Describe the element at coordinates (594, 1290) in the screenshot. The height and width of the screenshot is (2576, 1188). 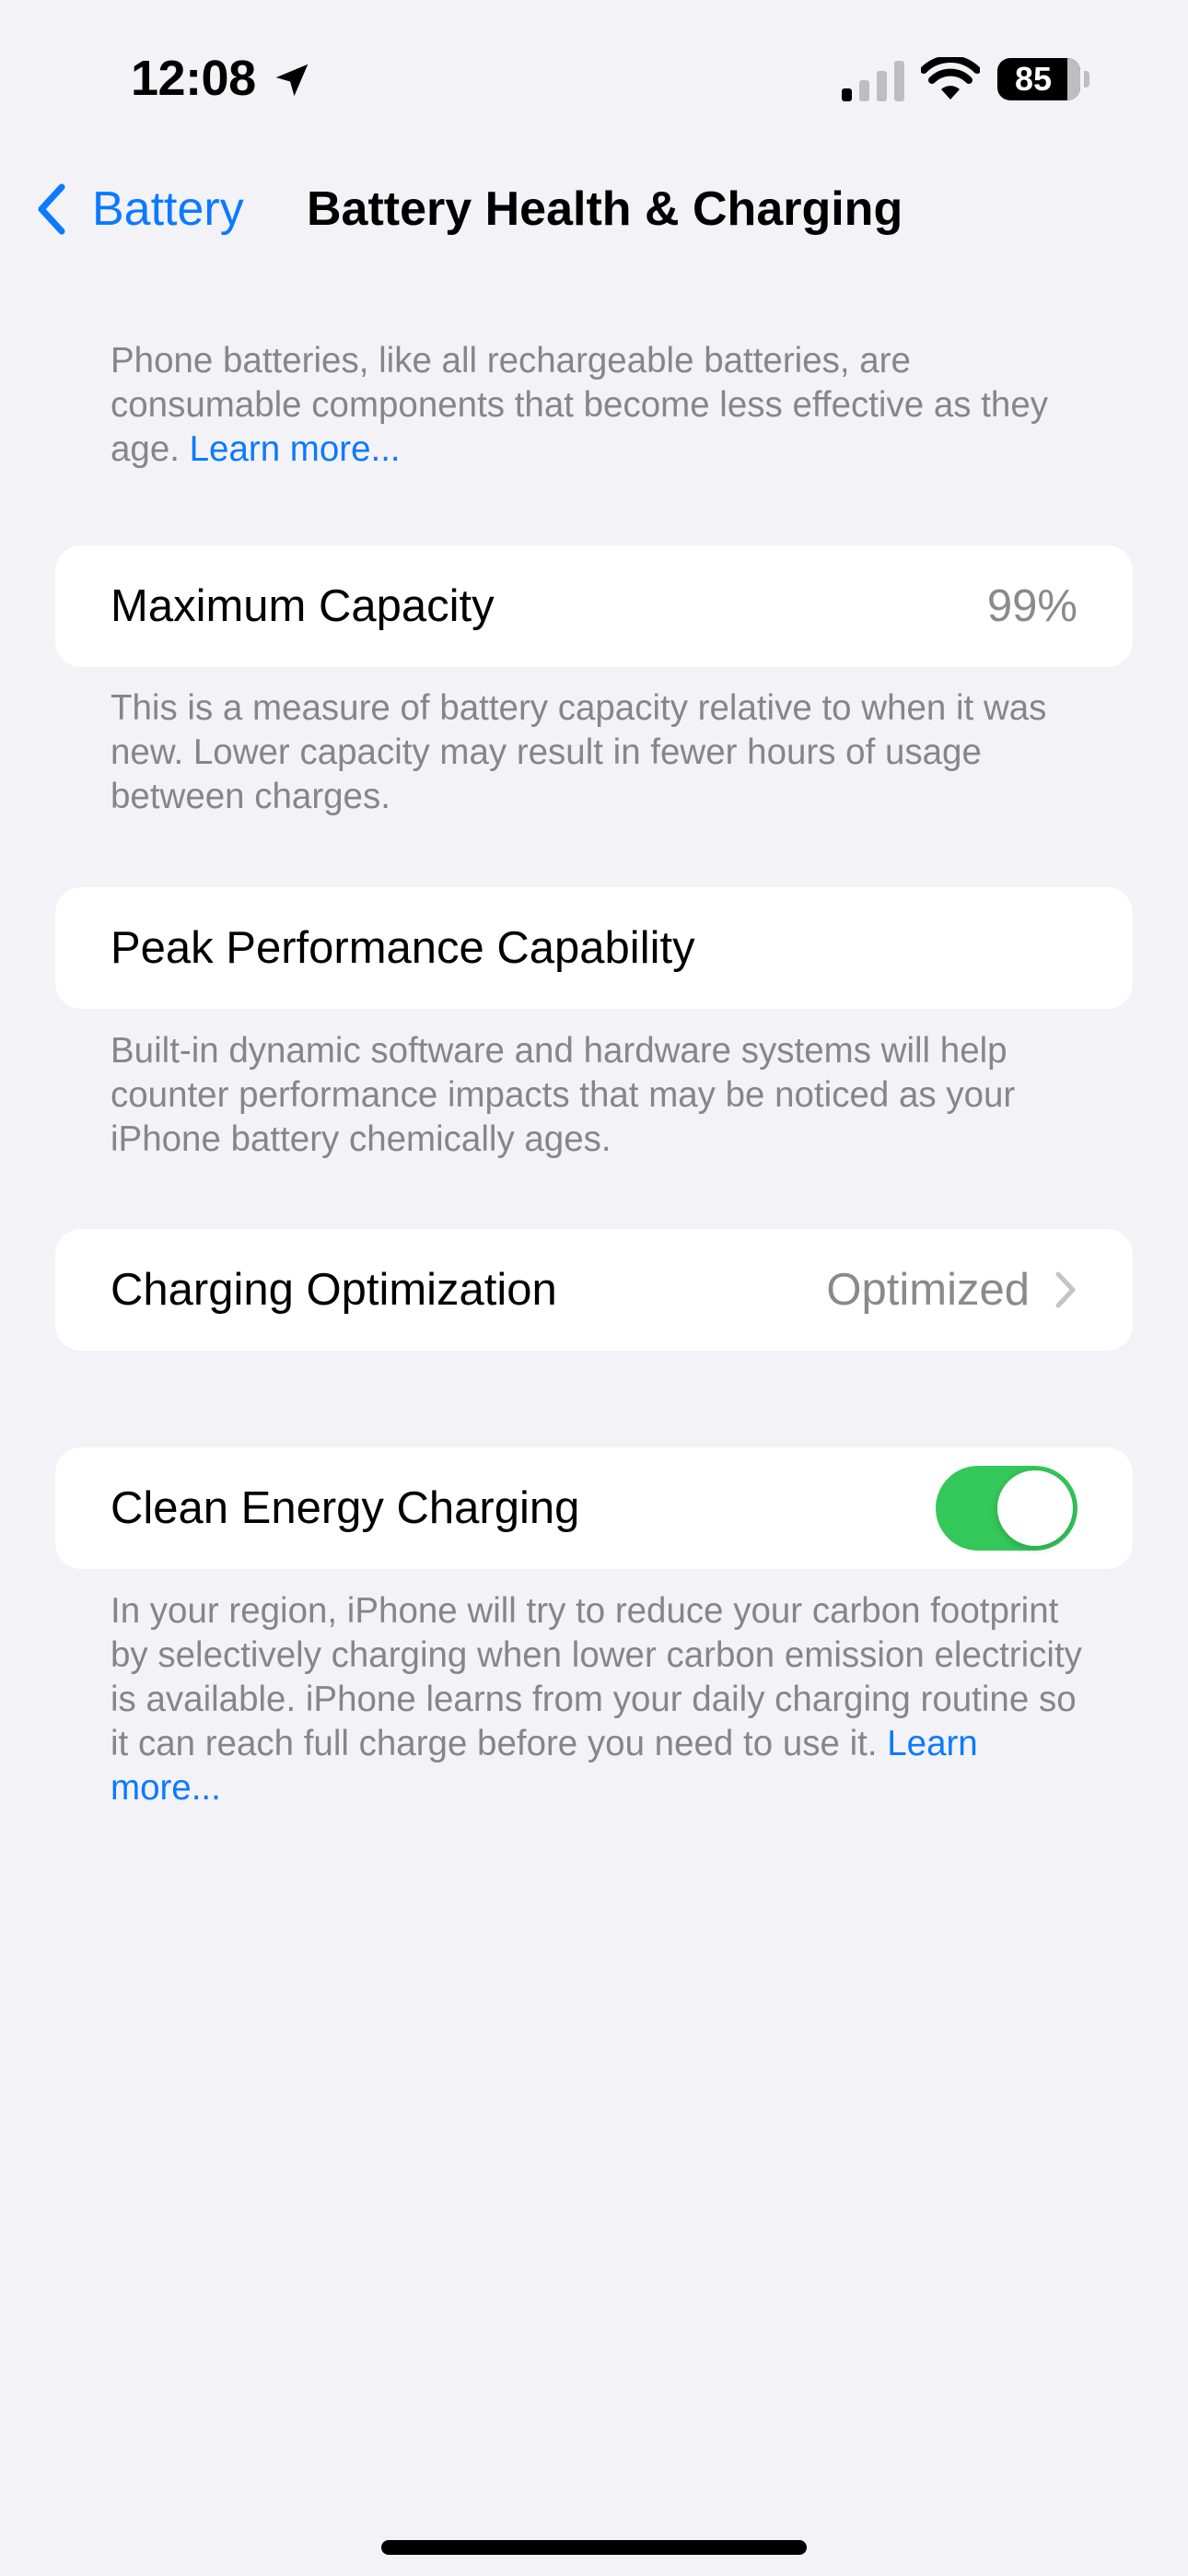
I see `charging-optimization-row: Charging Optimization Optimized` at that location.